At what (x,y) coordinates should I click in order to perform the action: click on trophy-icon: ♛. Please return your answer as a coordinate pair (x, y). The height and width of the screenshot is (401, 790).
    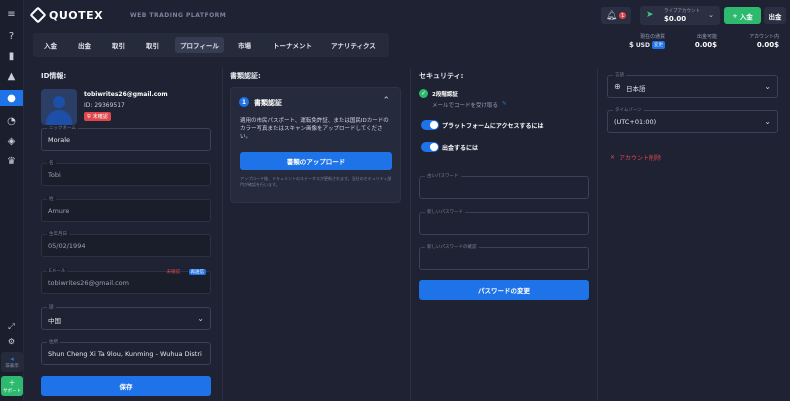
    Looking at the image, I should click on (11, 161).